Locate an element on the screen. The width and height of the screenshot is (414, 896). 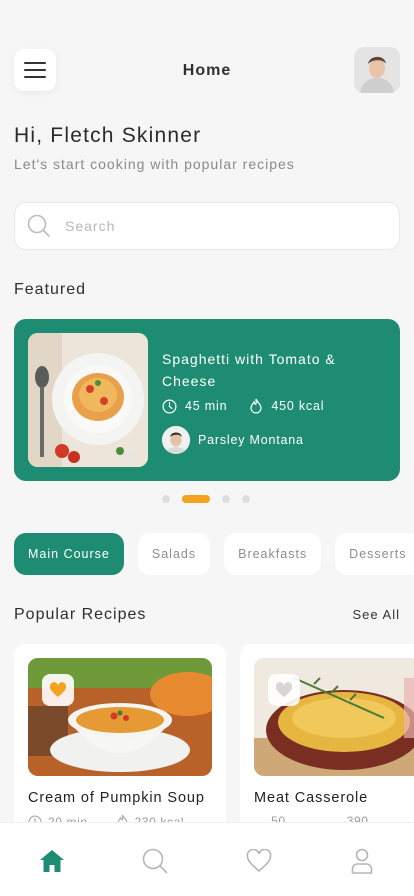
author-name: Parsley Montana is located at coordinates (251, 440).